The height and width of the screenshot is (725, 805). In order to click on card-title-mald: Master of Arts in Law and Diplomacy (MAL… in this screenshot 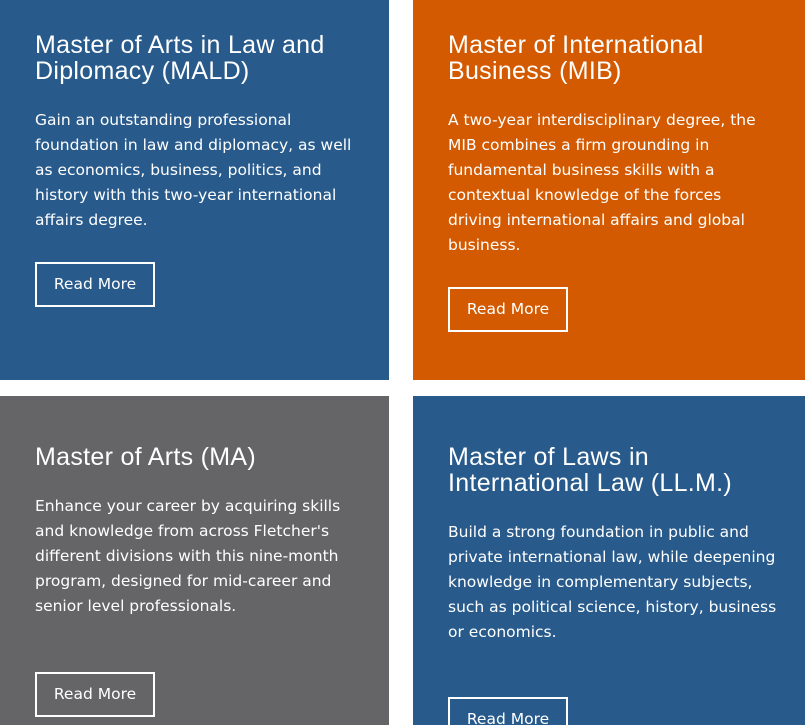, I will do `click(180, 58)`.